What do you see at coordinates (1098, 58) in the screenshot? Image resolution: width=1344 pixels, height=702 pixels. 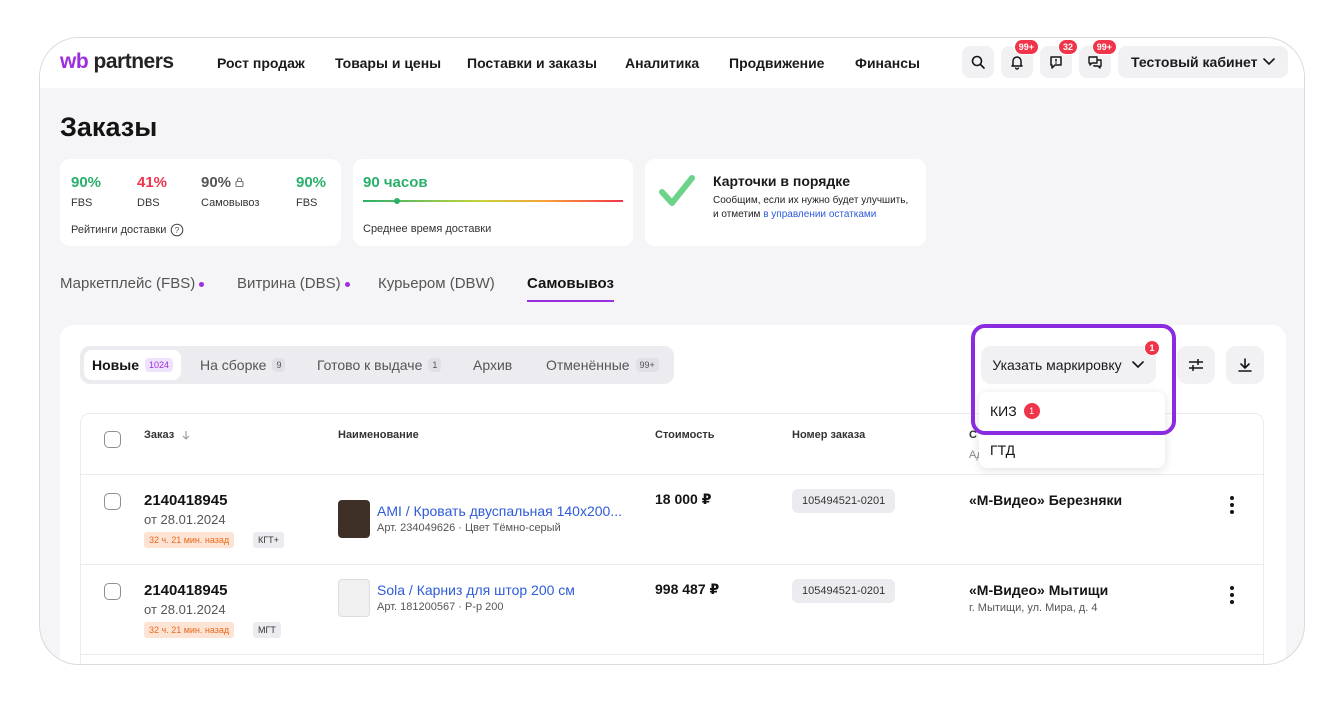 I see `chat-button: 99+` at bounding box center [1098, 58].